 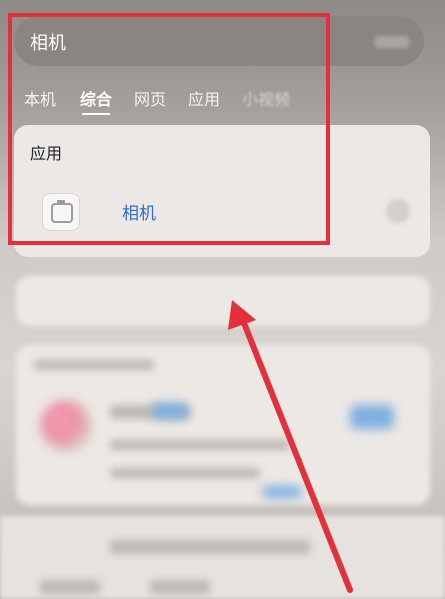 I want to click on annotation-arrow, so click(x=290, y=446).